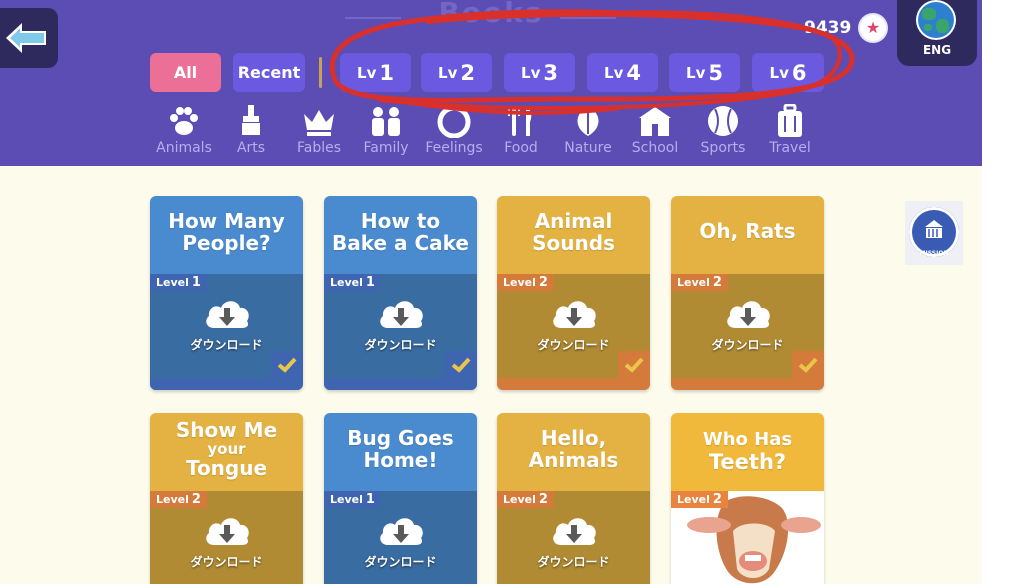 This screenshot has height=584, width=1024. What do you see at coordinates (456, 72) in the screenshot?
I see `filter-level-2-button: Lv 2` at bounding box center [456, 72].